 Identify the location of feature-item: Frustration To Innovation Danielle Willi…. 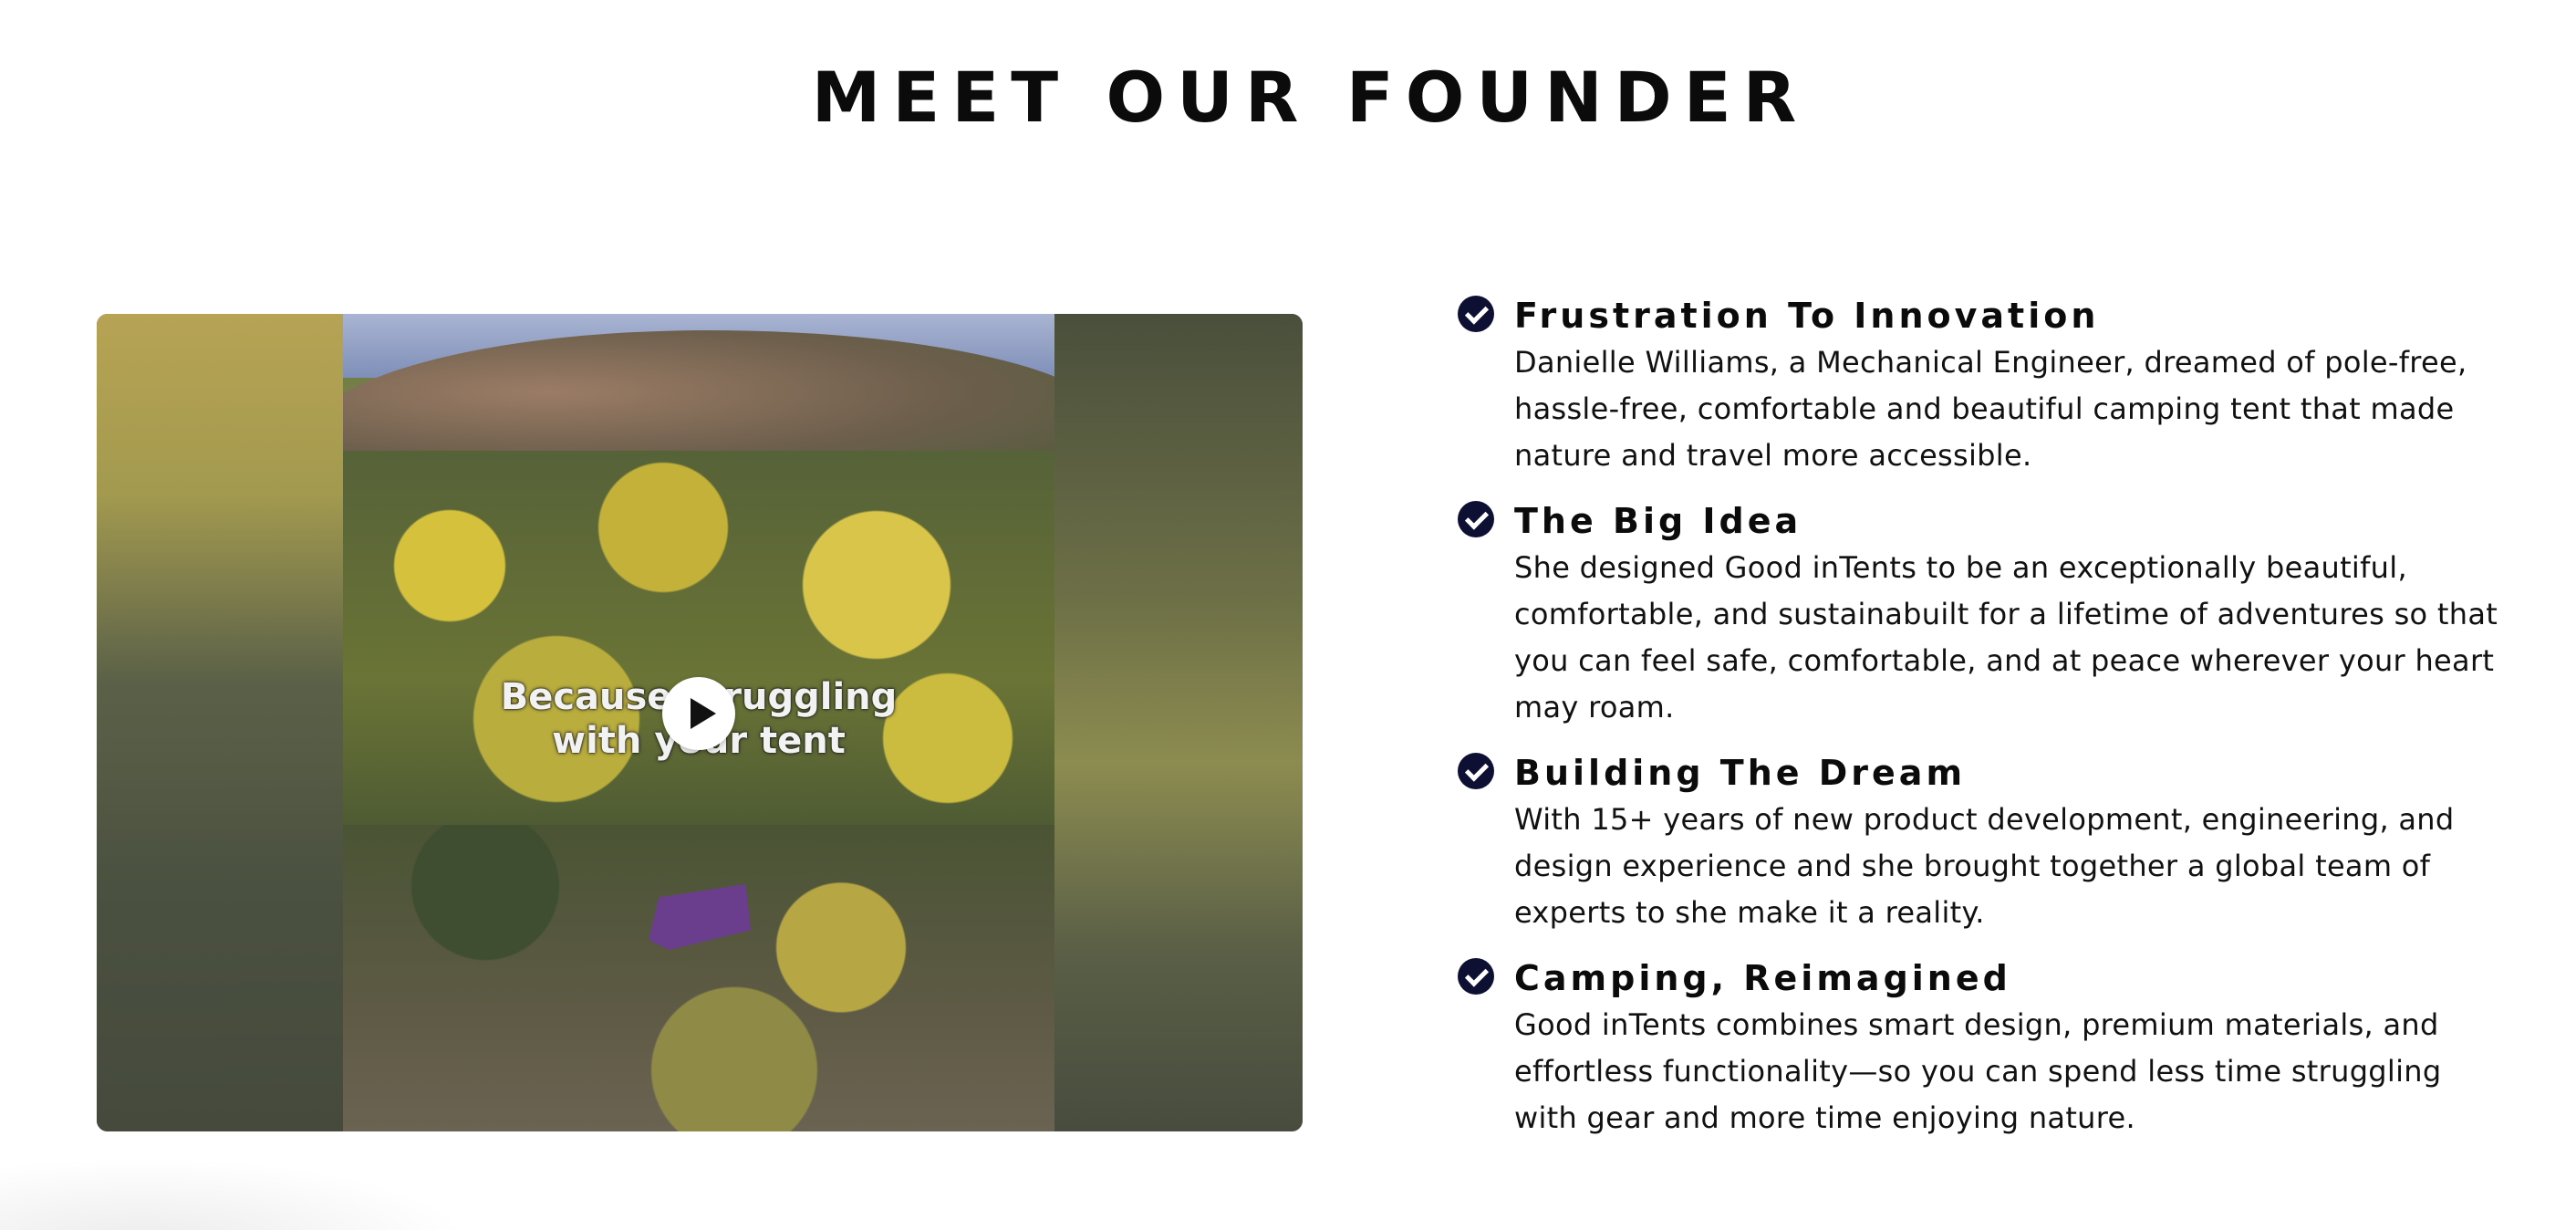
(1983, 385).